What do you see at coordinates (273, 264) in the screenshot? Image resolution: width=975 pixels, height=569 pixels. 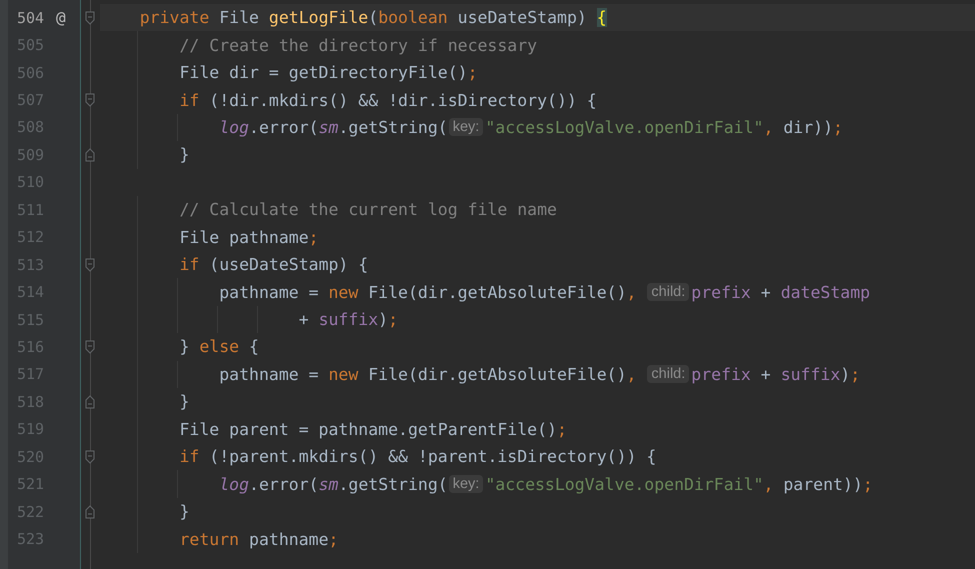 I see `code-text: if (useDateStamp) {` at bounding box center [273, 264].